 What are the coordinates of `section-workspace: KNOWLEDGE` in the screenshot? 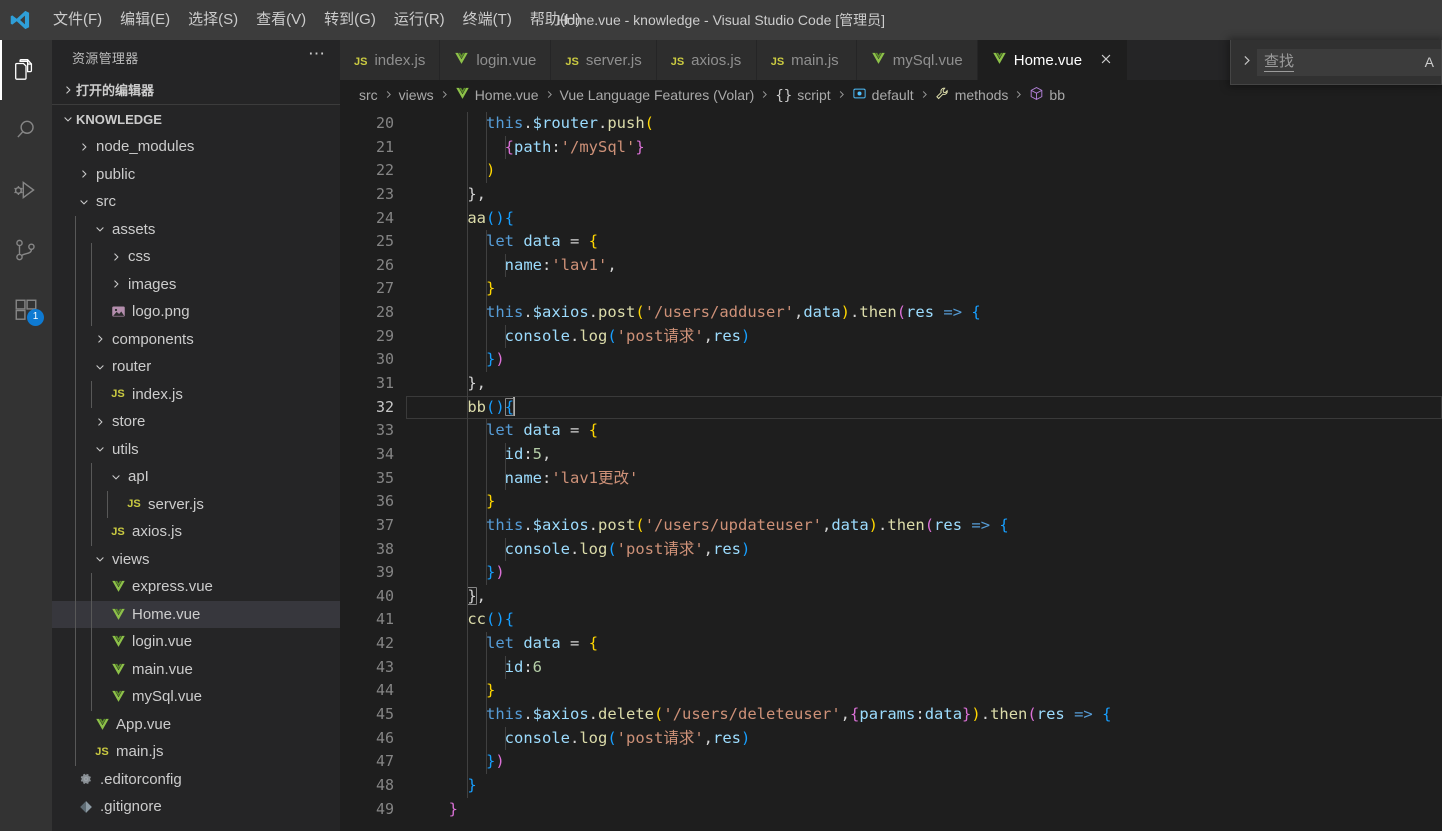 It's located at (196, 118).